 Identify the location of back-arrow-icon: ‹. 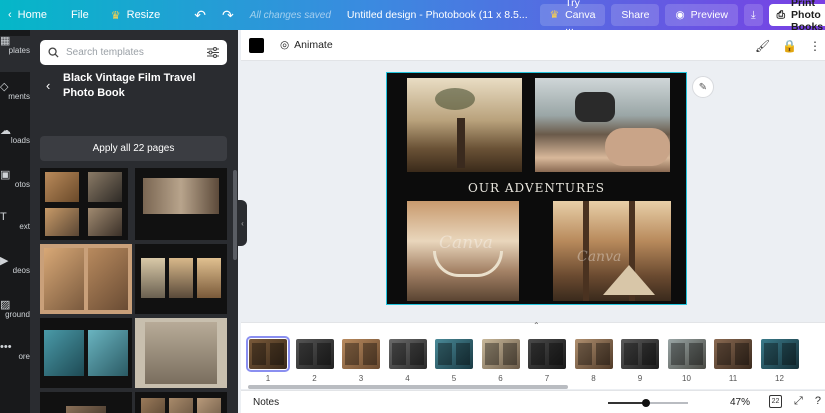
(48, 85).